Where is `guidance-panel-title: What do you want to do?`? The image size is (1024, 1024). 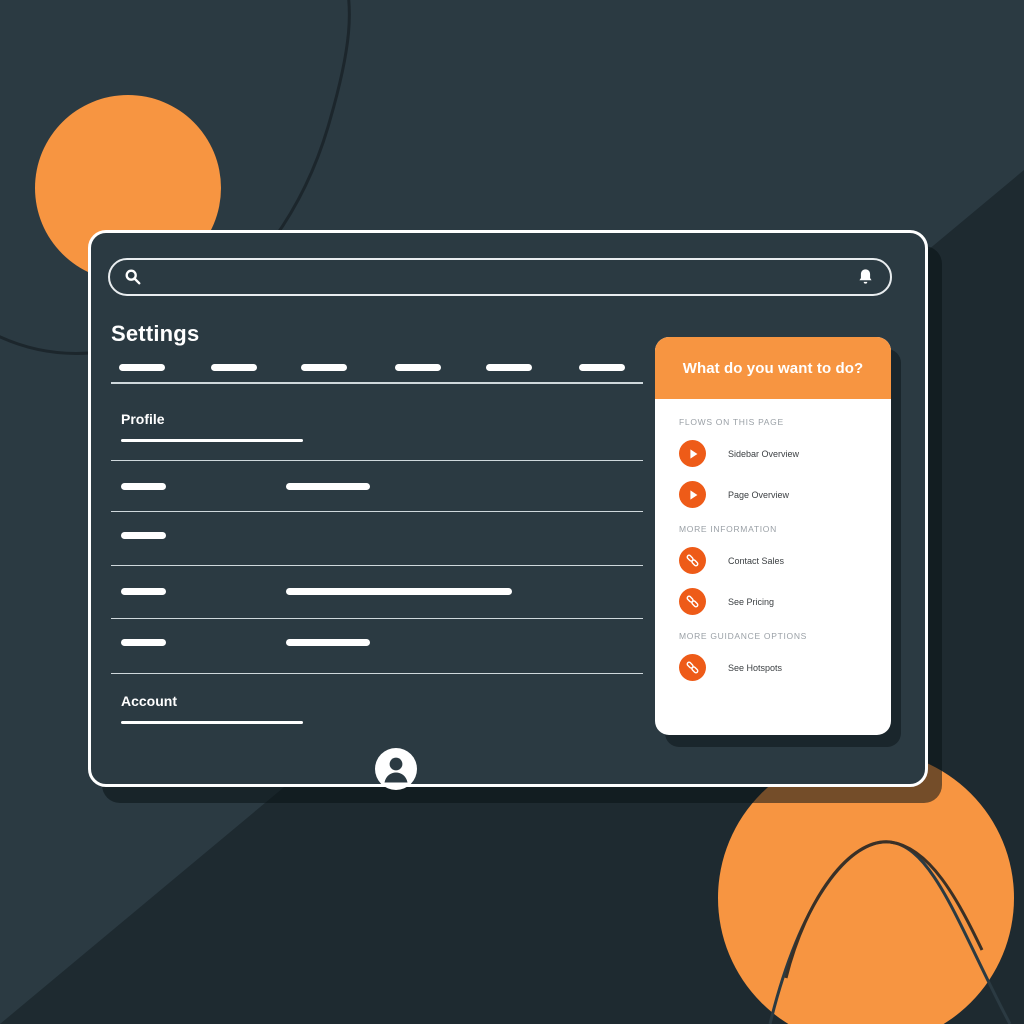 guidance-panel-title: What do you want to do? is located at coordinates (773, 368).